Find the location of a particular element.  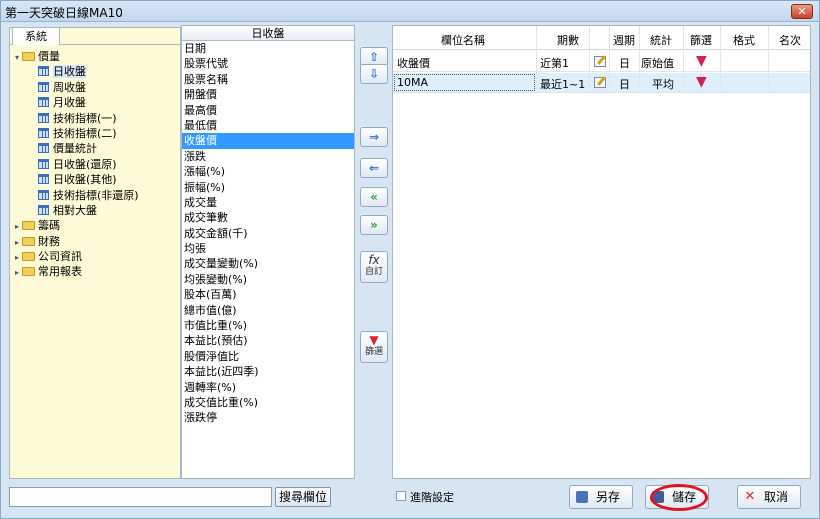

tree-item: 技術指標(非還原) is located at coordinates (95, 195).